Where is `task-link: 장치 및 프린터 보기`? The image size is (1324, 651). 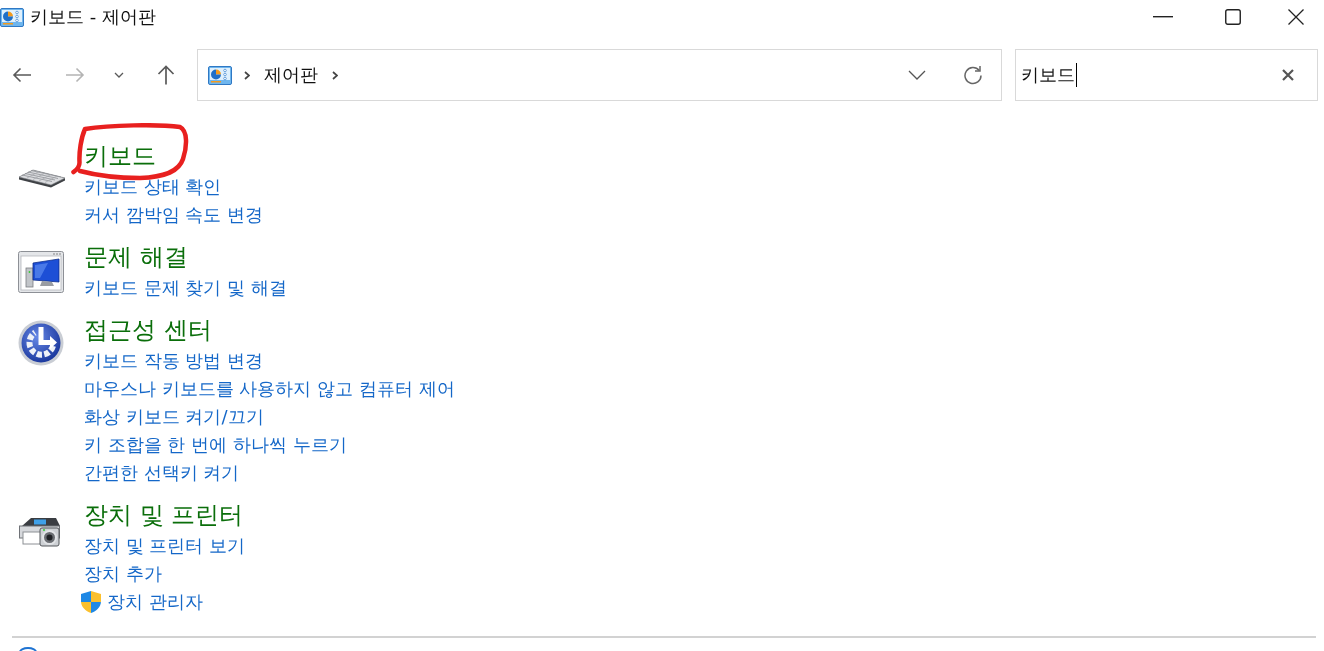
task-link: 장치 및 프린터 보기 is located at coordinates (165, 546).